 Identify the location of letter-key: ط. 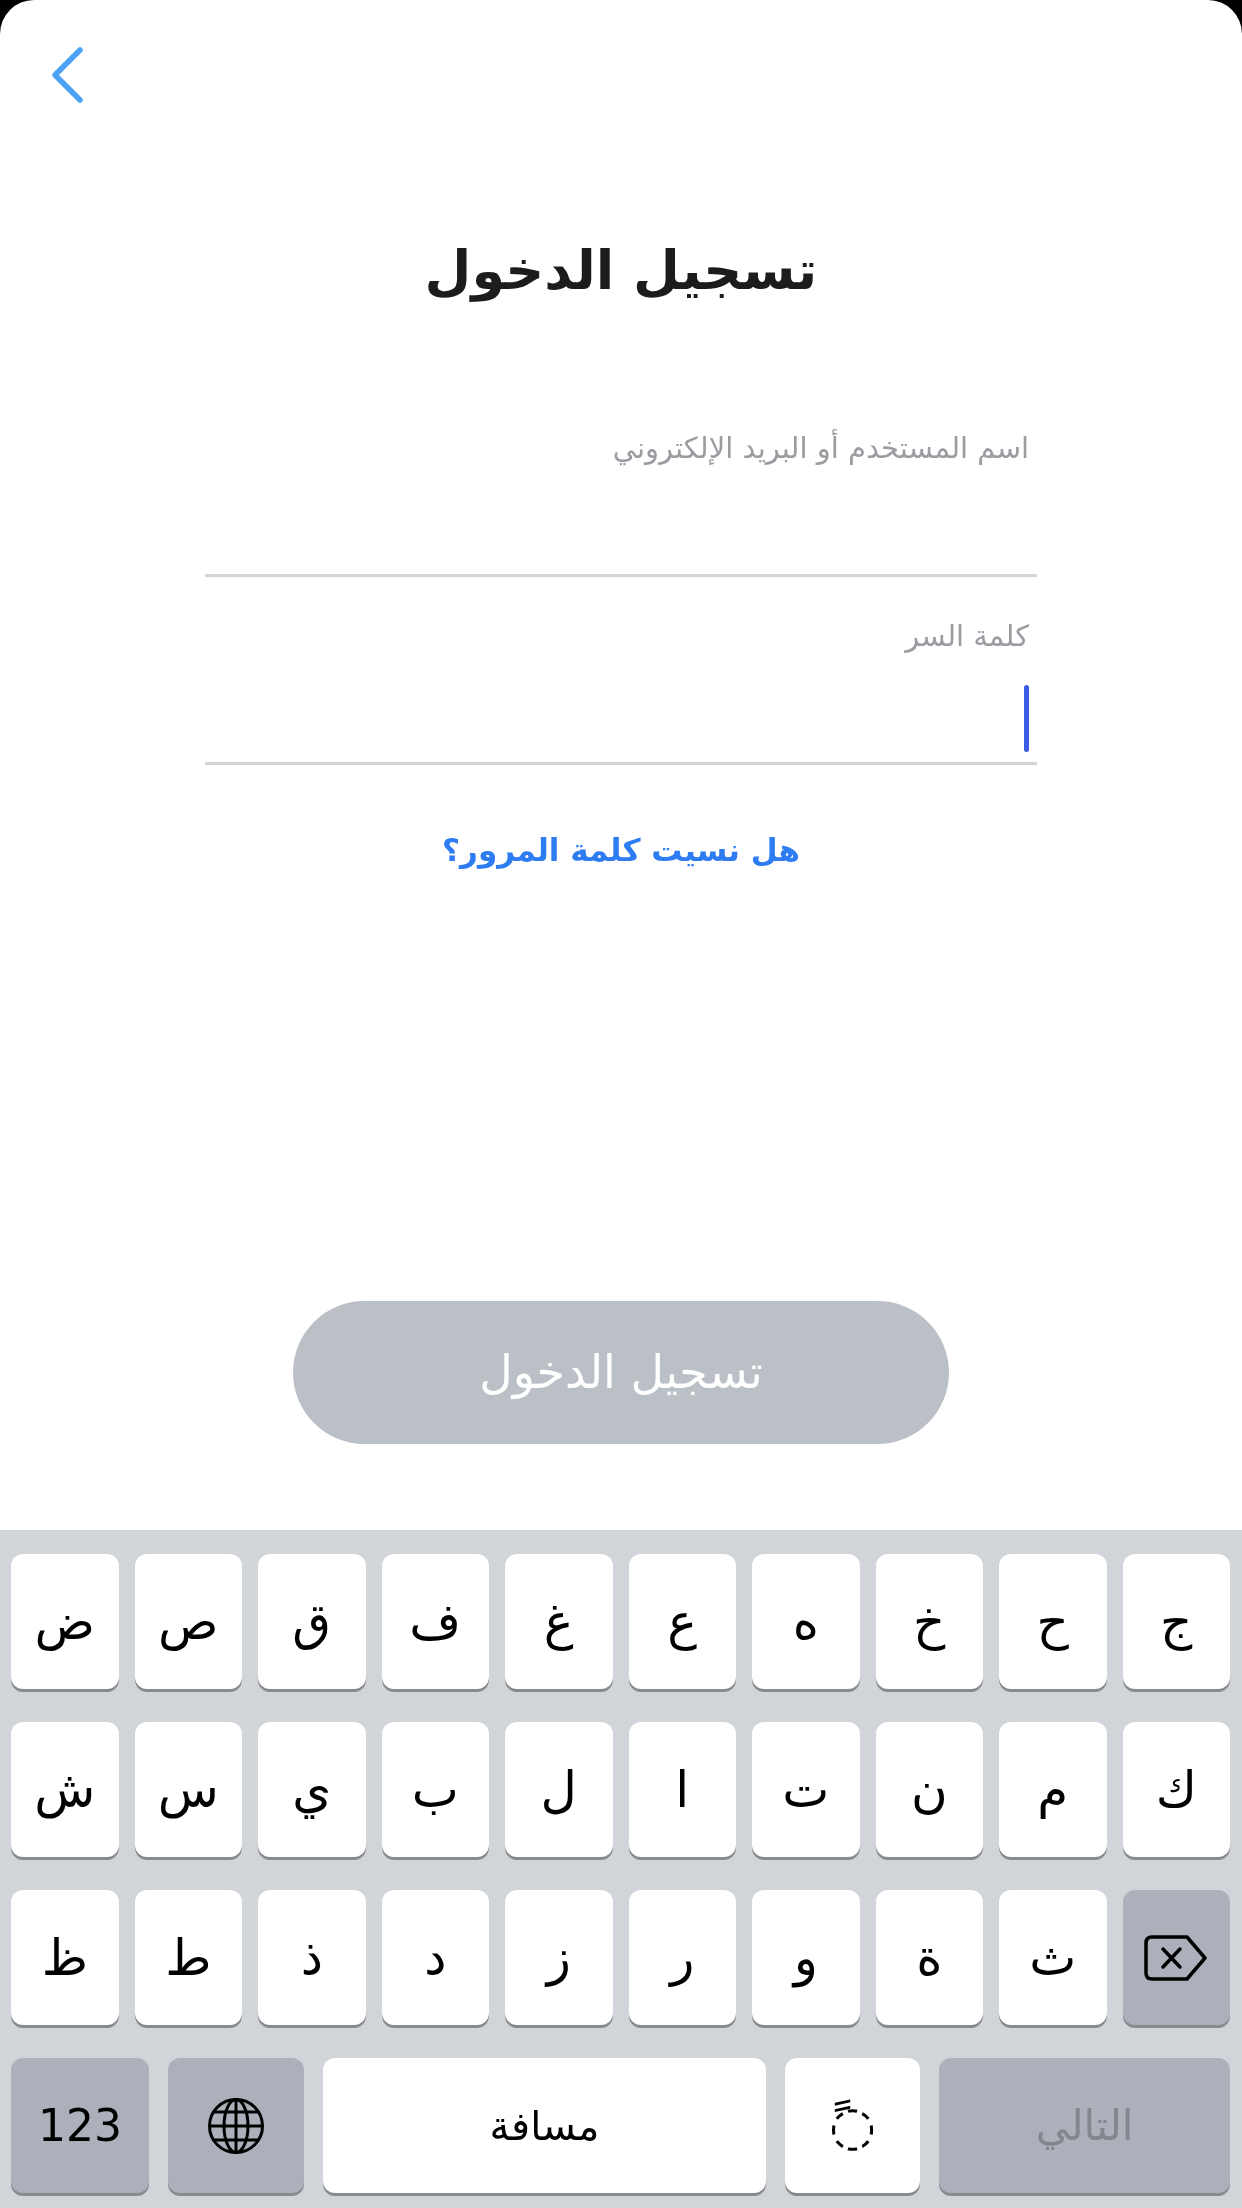
(188, 1957).